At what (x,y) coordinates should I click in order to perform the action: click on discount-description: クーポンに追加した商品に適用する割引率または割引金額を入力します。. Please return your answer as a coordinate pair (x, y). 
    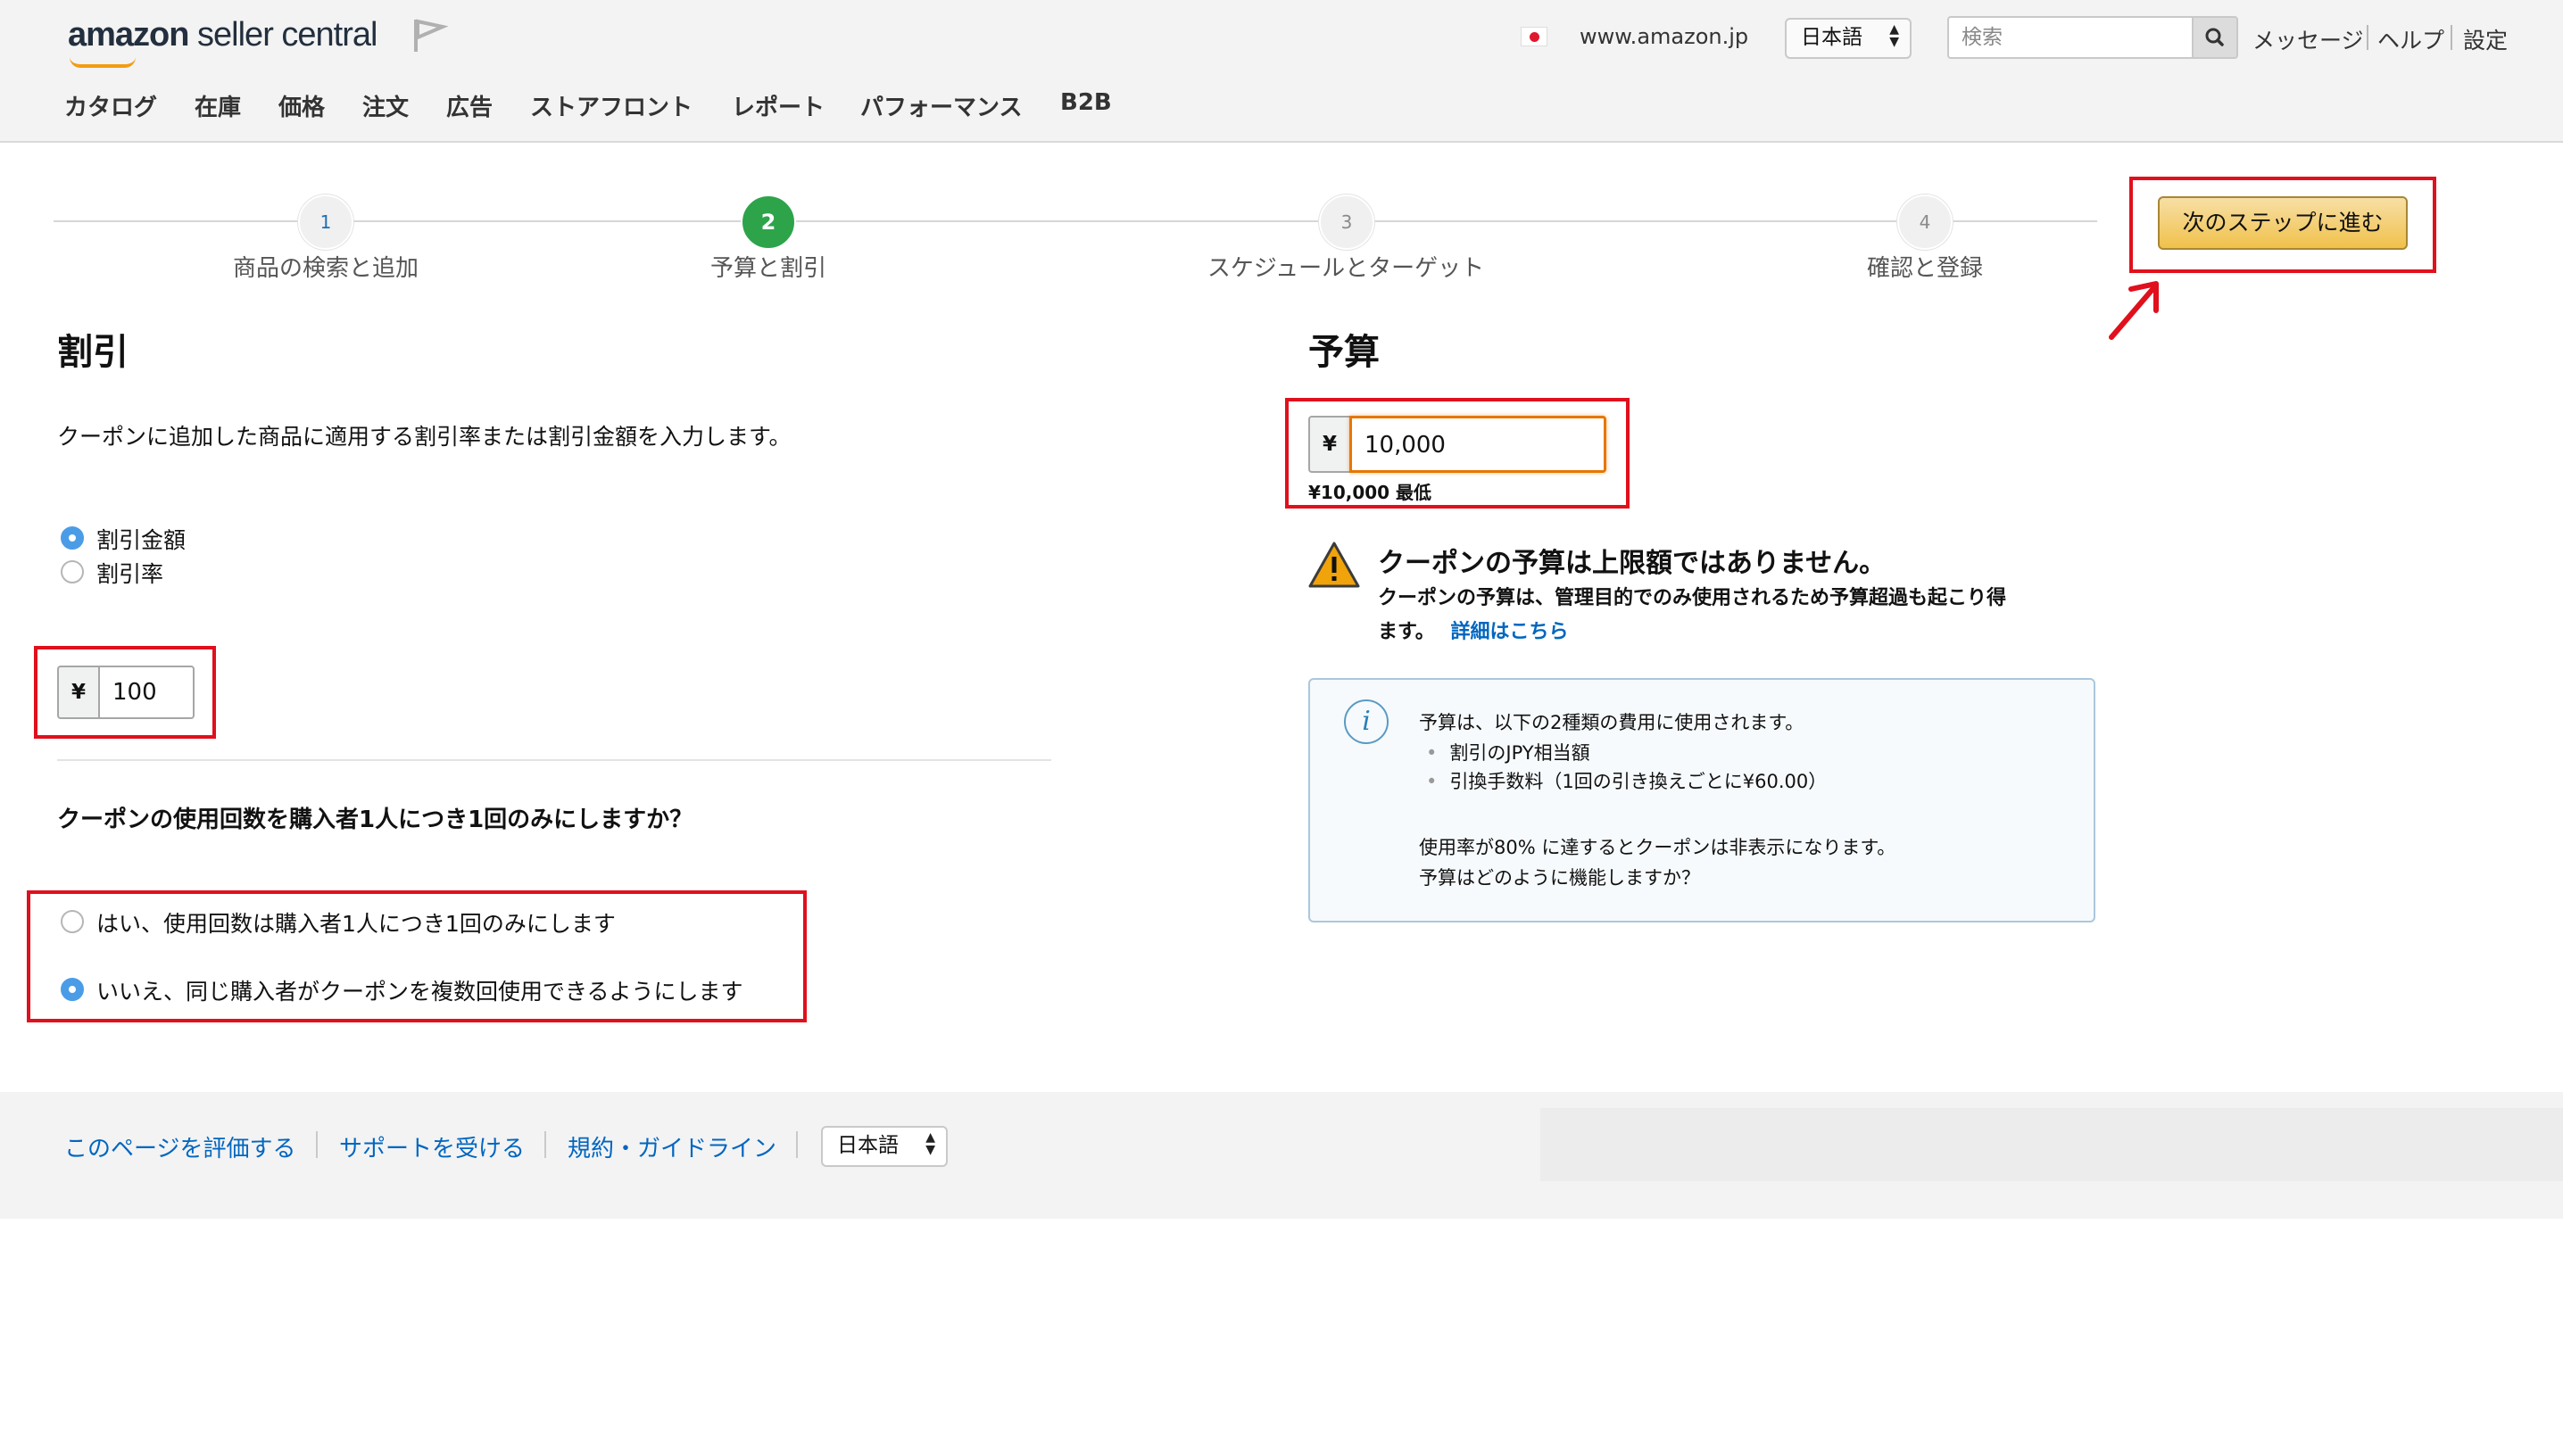
    Looking at the image, I should click on (424, 437).